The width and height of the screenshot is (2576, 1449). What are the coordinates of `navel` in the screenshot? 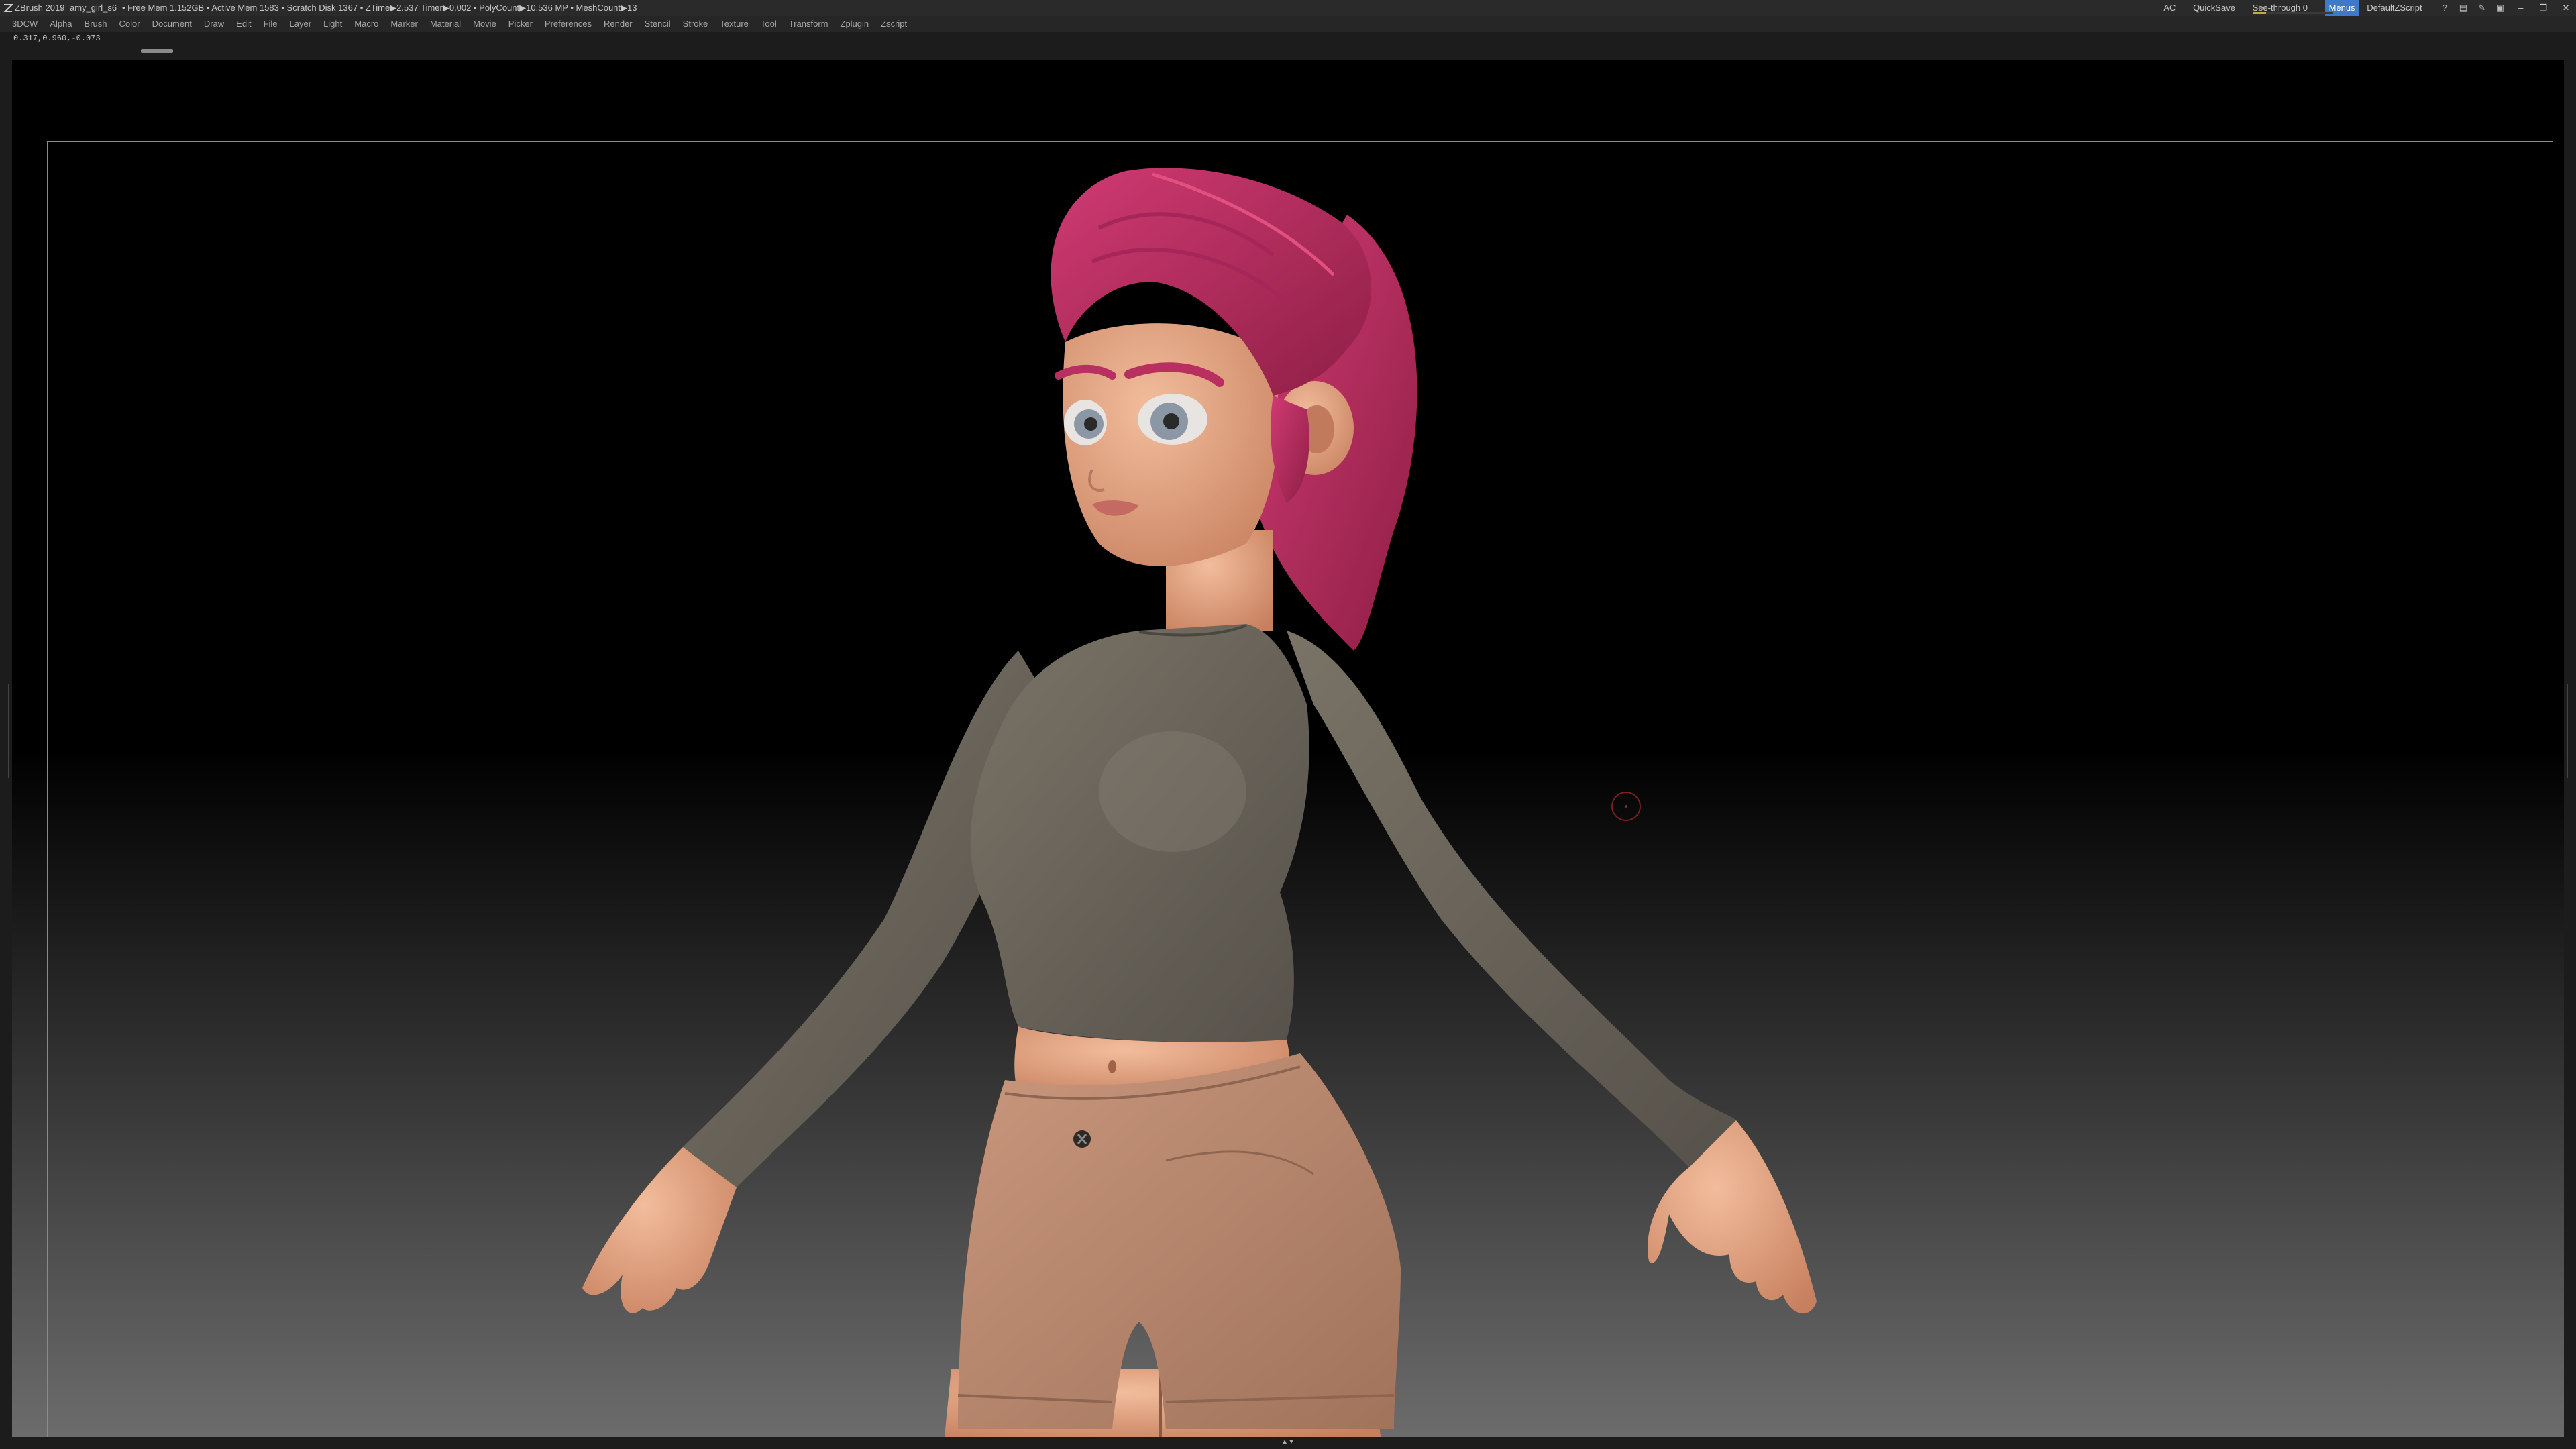 It's located at (1112, 1066).